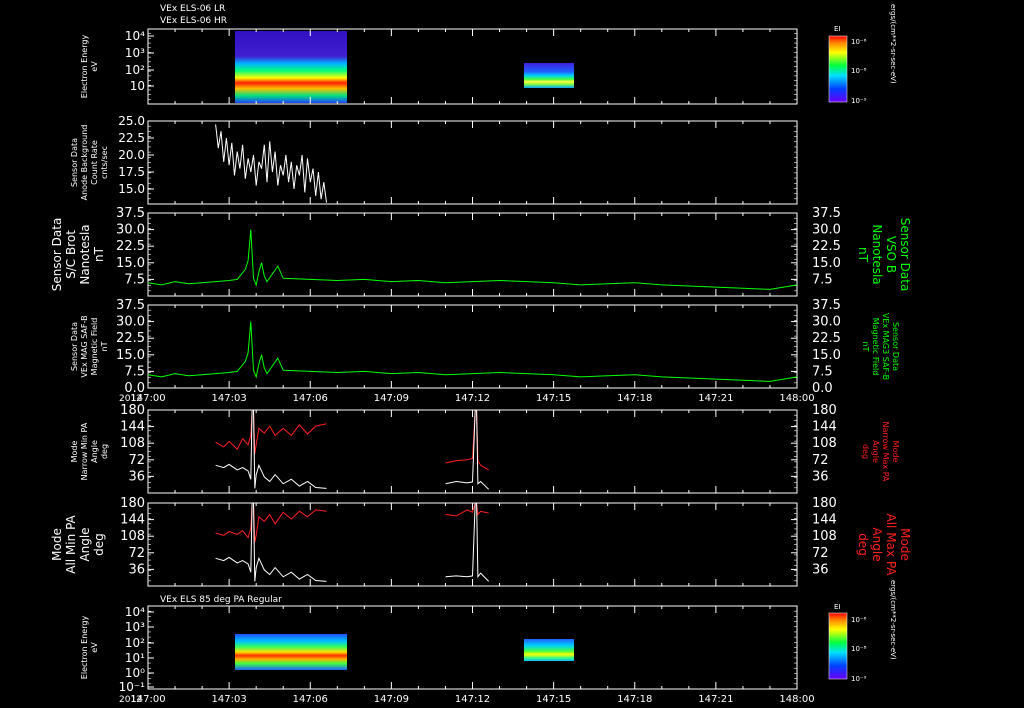  What do you see at coordinates (131, 172) in the screenshot?
I see `panel-2-ytick-label: 17.5` at bounding box center [131, 172].